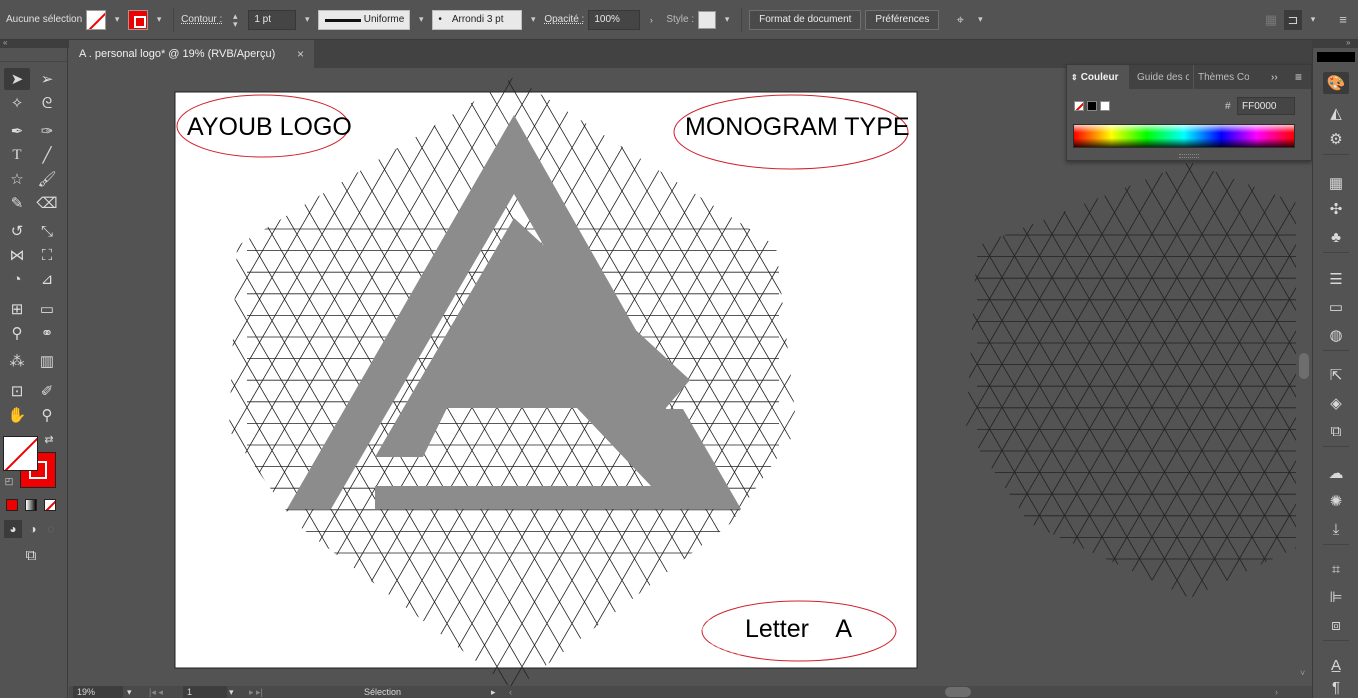 The height and width of the screenshot is (698, 1358). Describe the element at coordinates (614, 19) in the screenshot. I see `opacity-field: 100%` at that location.